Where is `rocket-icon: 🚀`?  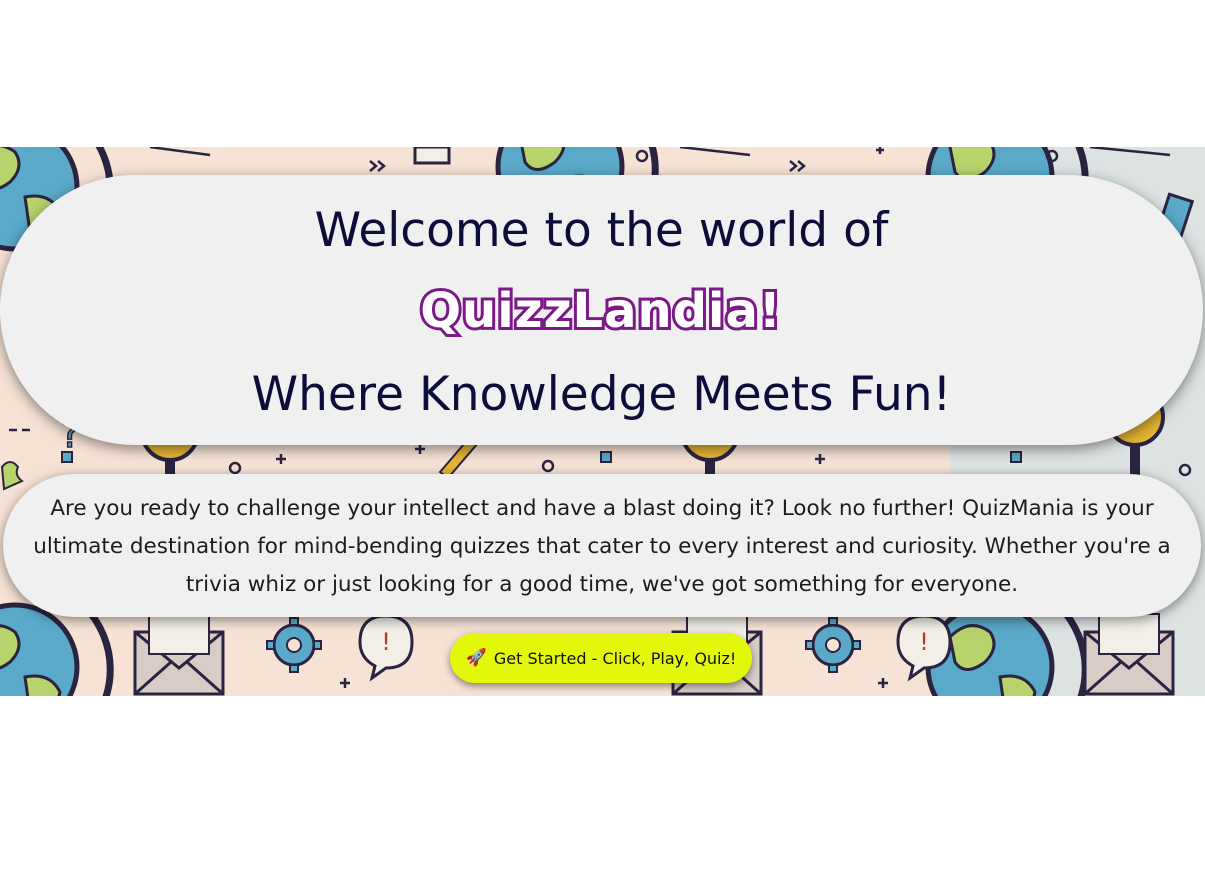
rocket-icon: 🚀 is located at coordinates (476, 658).